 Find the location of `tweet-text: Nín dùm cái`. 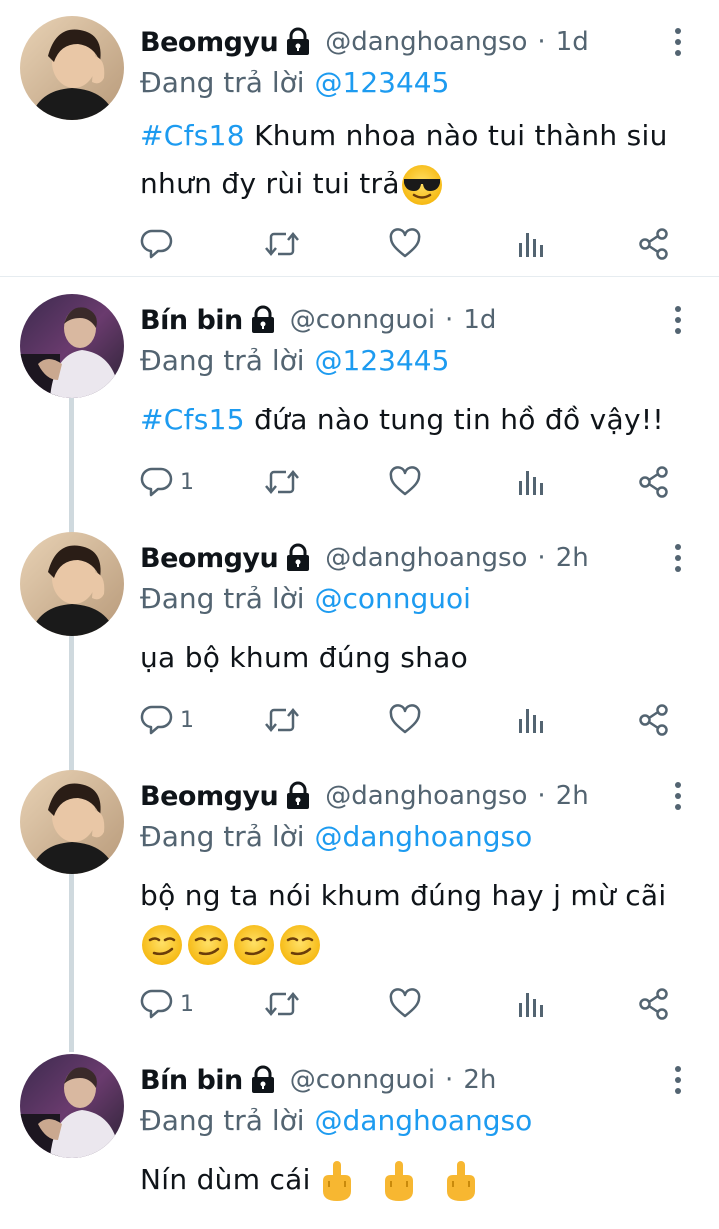

tweet-text: Nín dùm cái is located at coordinates (420, 1180).